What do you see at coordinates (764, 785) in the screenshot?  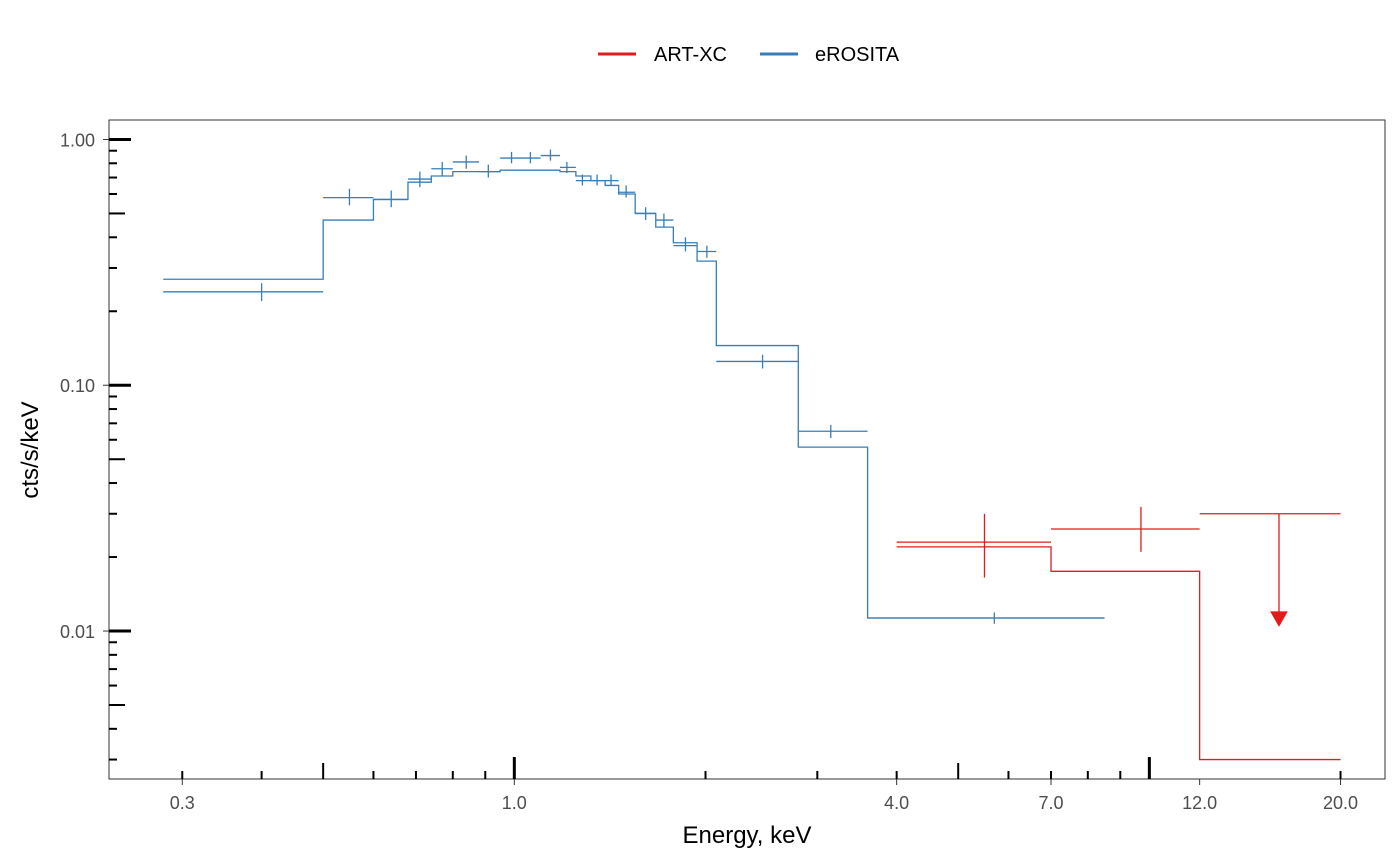 I see `x-axis-ticks: 0.3 1.0 4.0 7.0 12.0 20.0` at bounding box center [764, 785].